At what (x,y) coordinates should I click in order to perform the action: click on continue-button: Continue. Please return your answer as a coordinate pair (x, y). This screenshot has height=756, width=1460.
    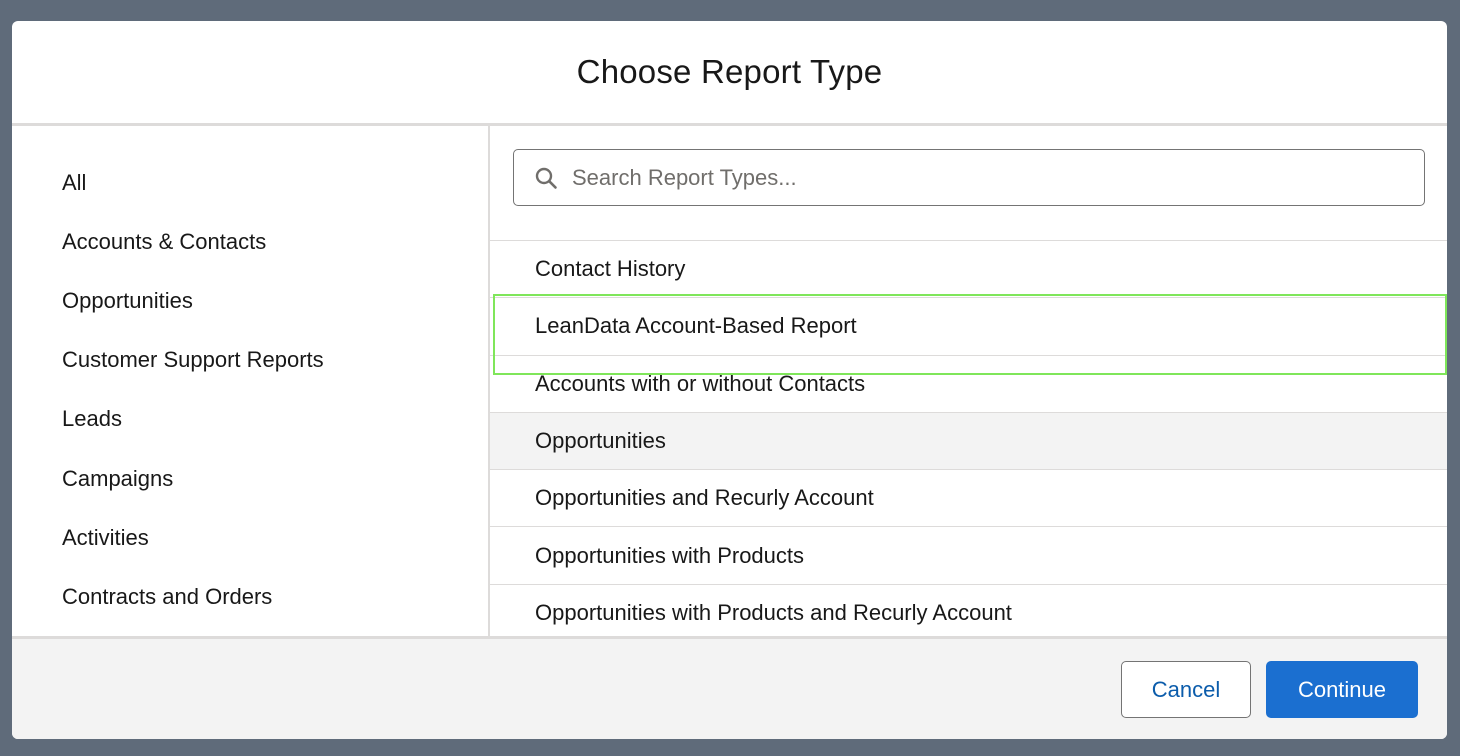
    Looking at the image, I should click on (1342, 689).